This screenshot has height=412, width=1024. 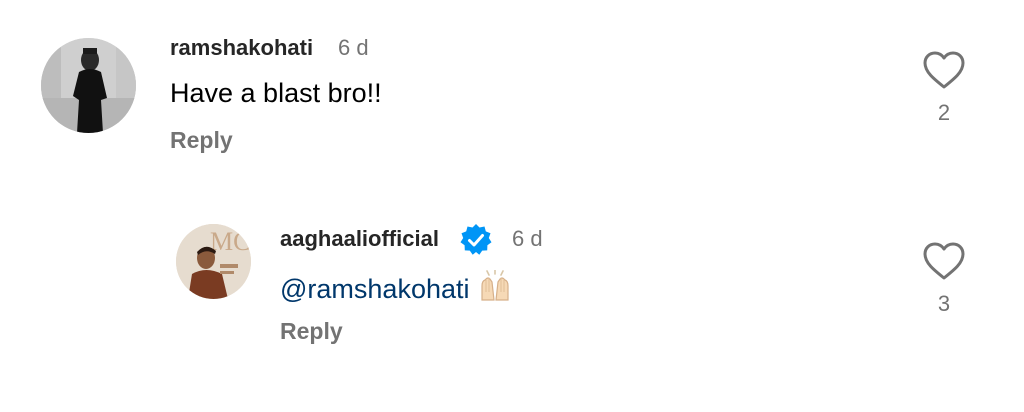 What do you see at coordinates (375, 289) in the screenshot?
I see `mention-link: @ramshakohati` at bounding box center [375, 289].